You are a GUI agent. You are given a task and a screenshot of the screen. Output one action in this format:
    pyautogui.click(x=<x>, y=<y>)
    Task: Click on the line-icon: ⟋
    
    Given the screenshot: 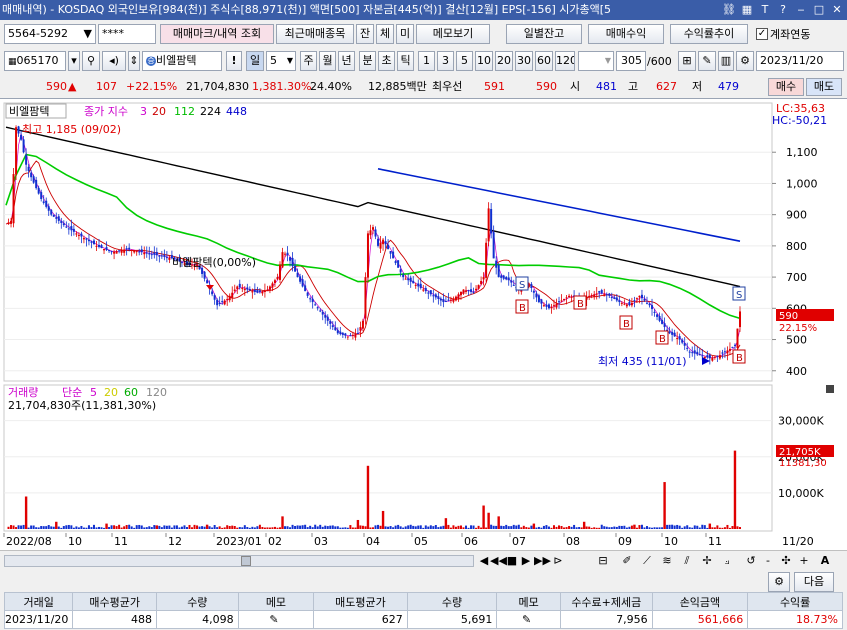 What is the action you would take?
    pyautogui.click(x=647, y=561)
    